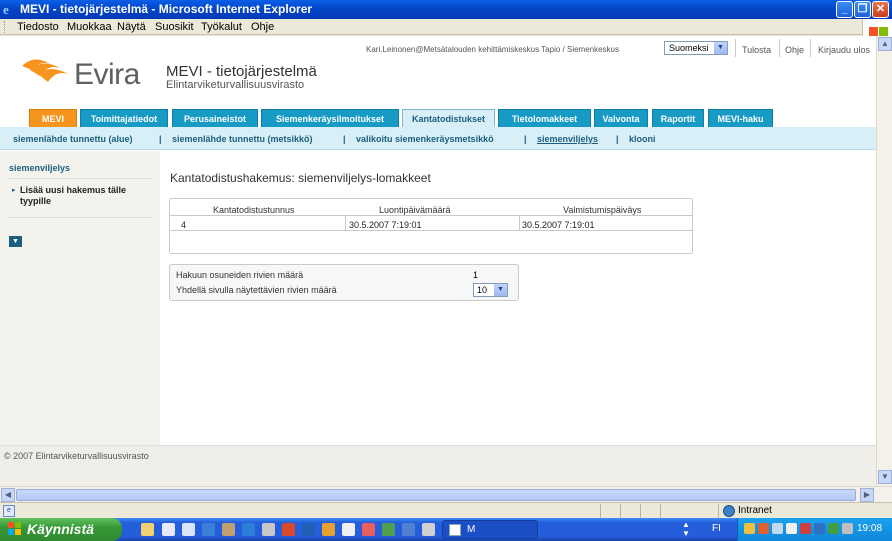 The width and height of the screenshot is (892, 541). I want to click on menu-tiedosto: Tiedosto, so click(38, 27).